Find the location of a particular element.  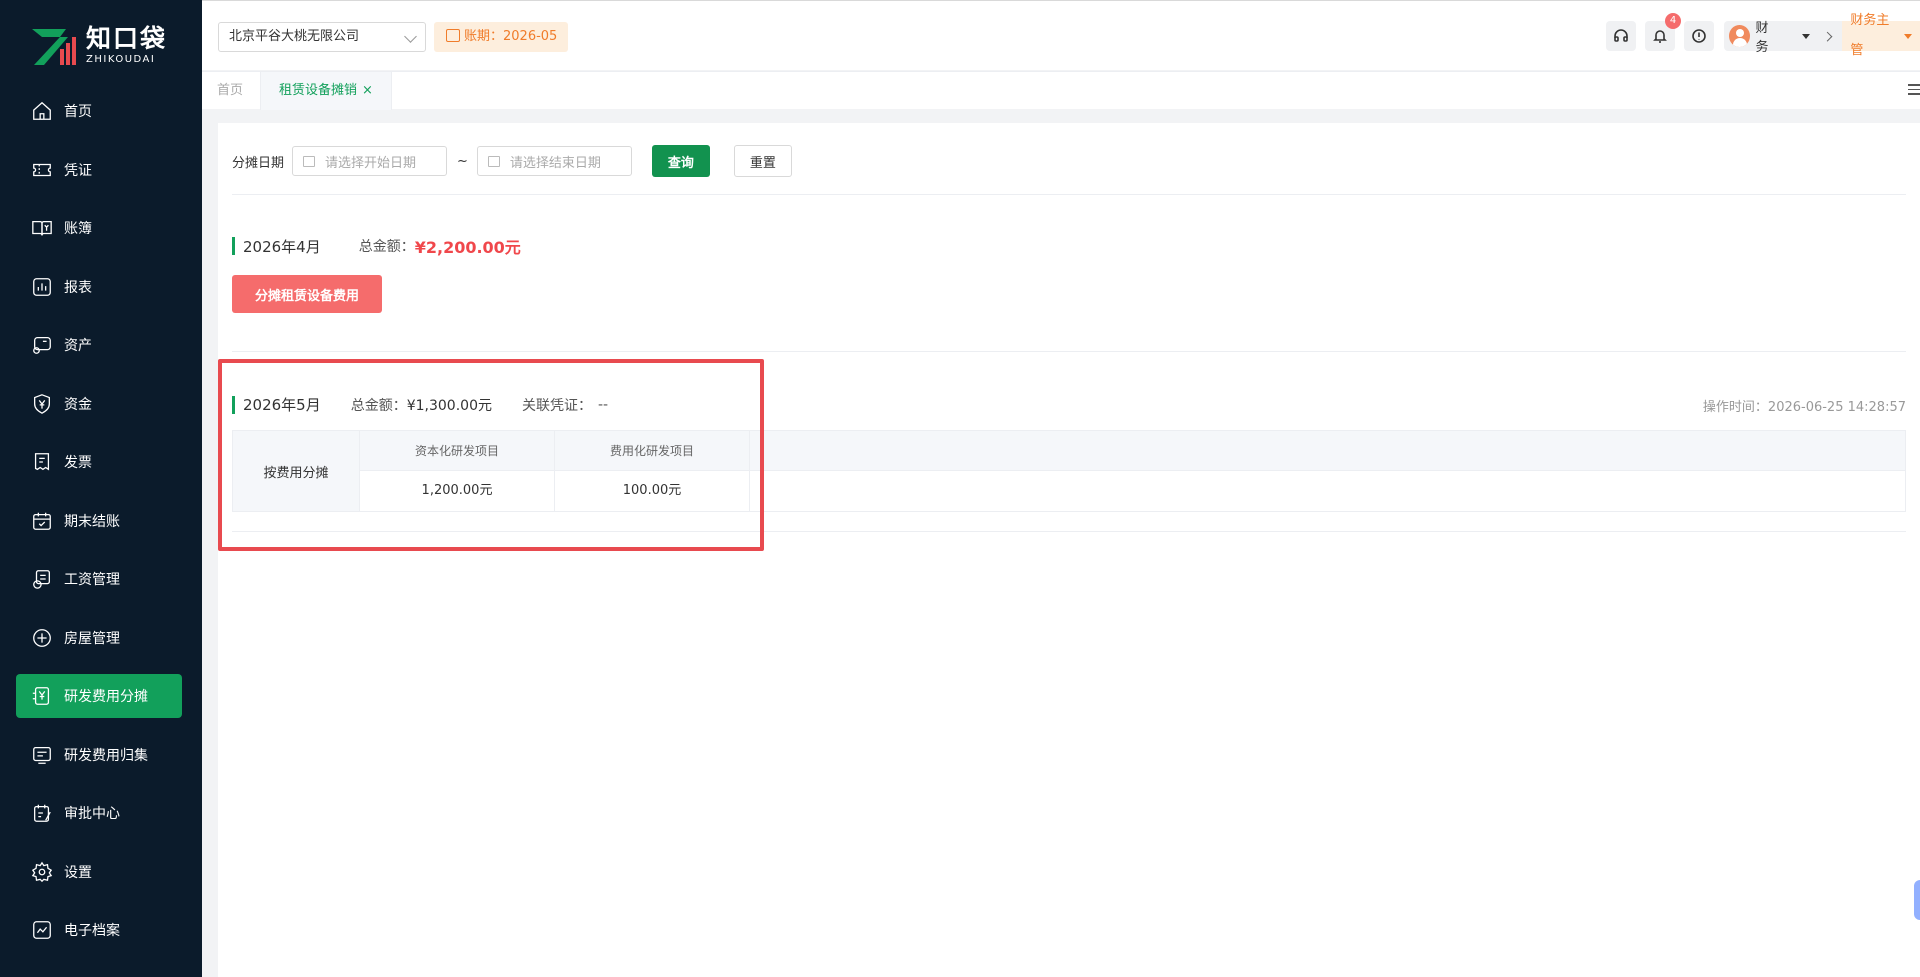

sidebar-item-asset: 资产 is located at coordinates (99, 345).